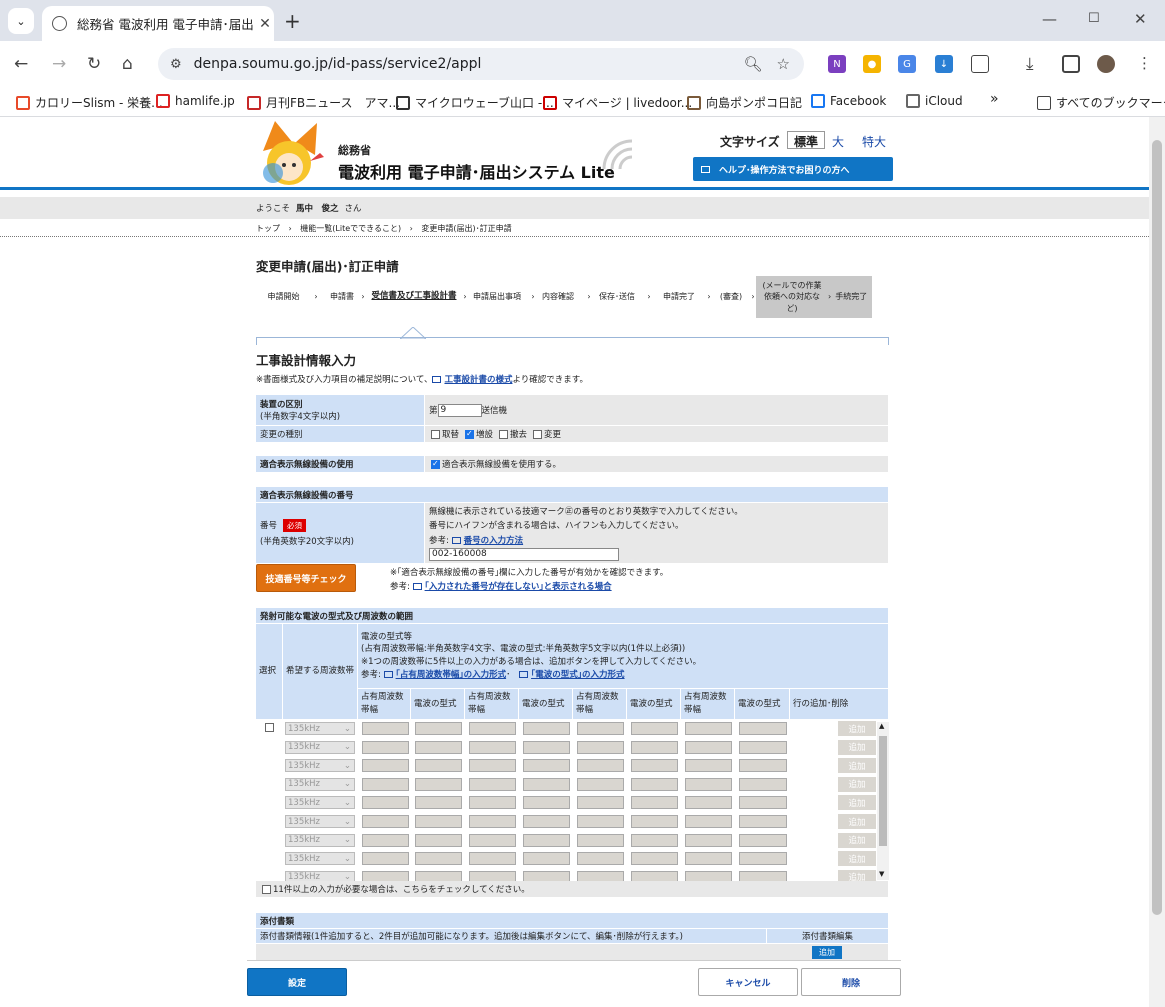  I want to click on attachment-add-button: 追加, so click(827, 952).